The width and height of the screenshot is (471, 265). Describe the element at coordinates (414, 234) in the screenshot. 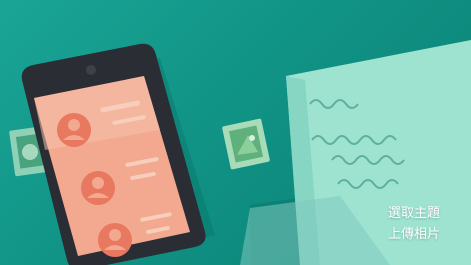

I see `upload-photo-link: 上傳相片` at that location.